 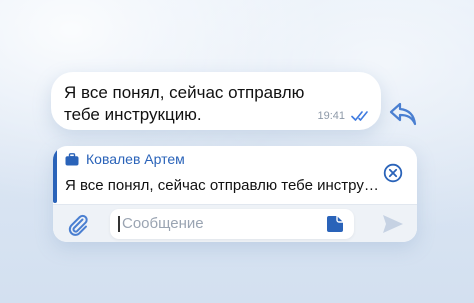 I want to click on input-row: Сообщение, so click(x=235, y=223).